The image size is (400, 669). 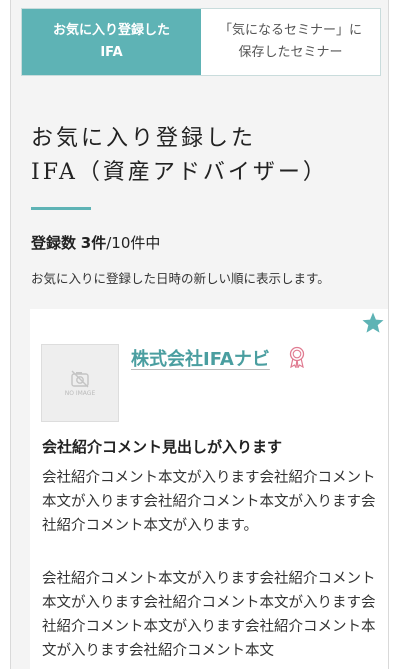 What do you see at coordinates (179, 155) in the screenshot?
I see `page-title: お気に入り登録した IFA（資産アドバイザー）` at bounding box center [179, 155].